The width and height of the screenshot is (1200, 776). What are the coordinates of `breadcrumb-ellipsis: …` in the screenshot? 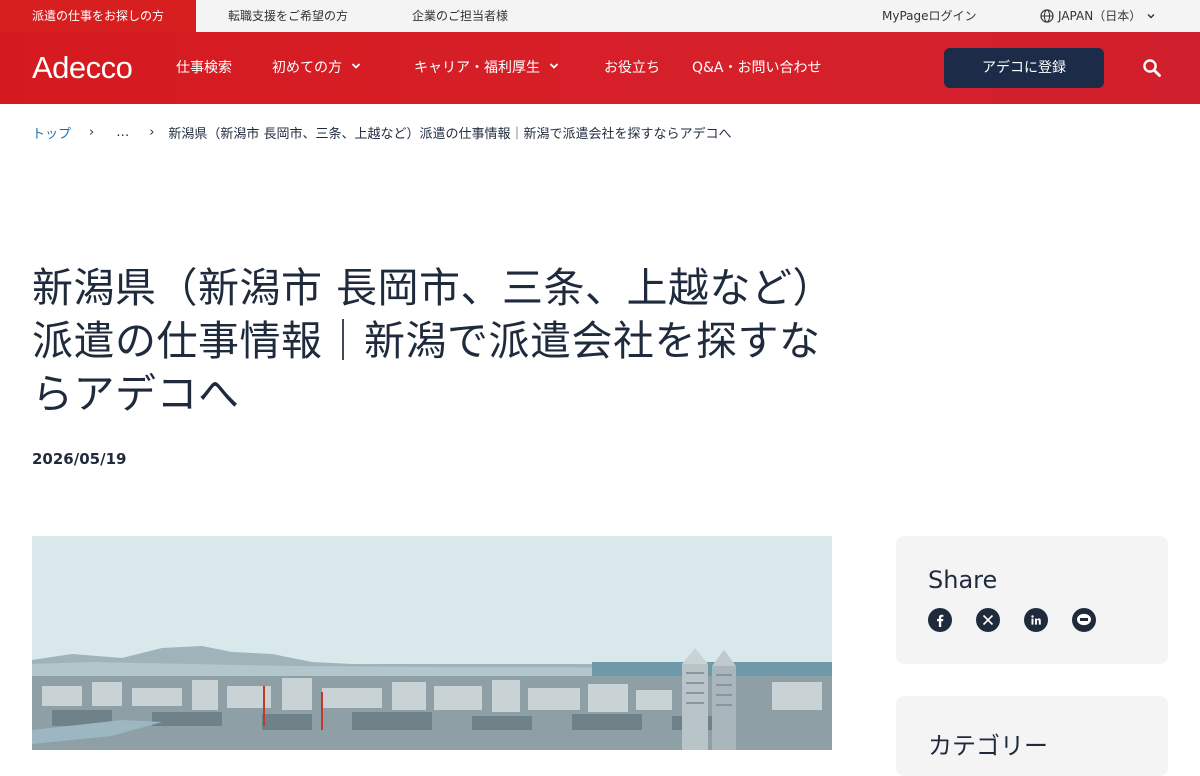 It's located at (122, 132).